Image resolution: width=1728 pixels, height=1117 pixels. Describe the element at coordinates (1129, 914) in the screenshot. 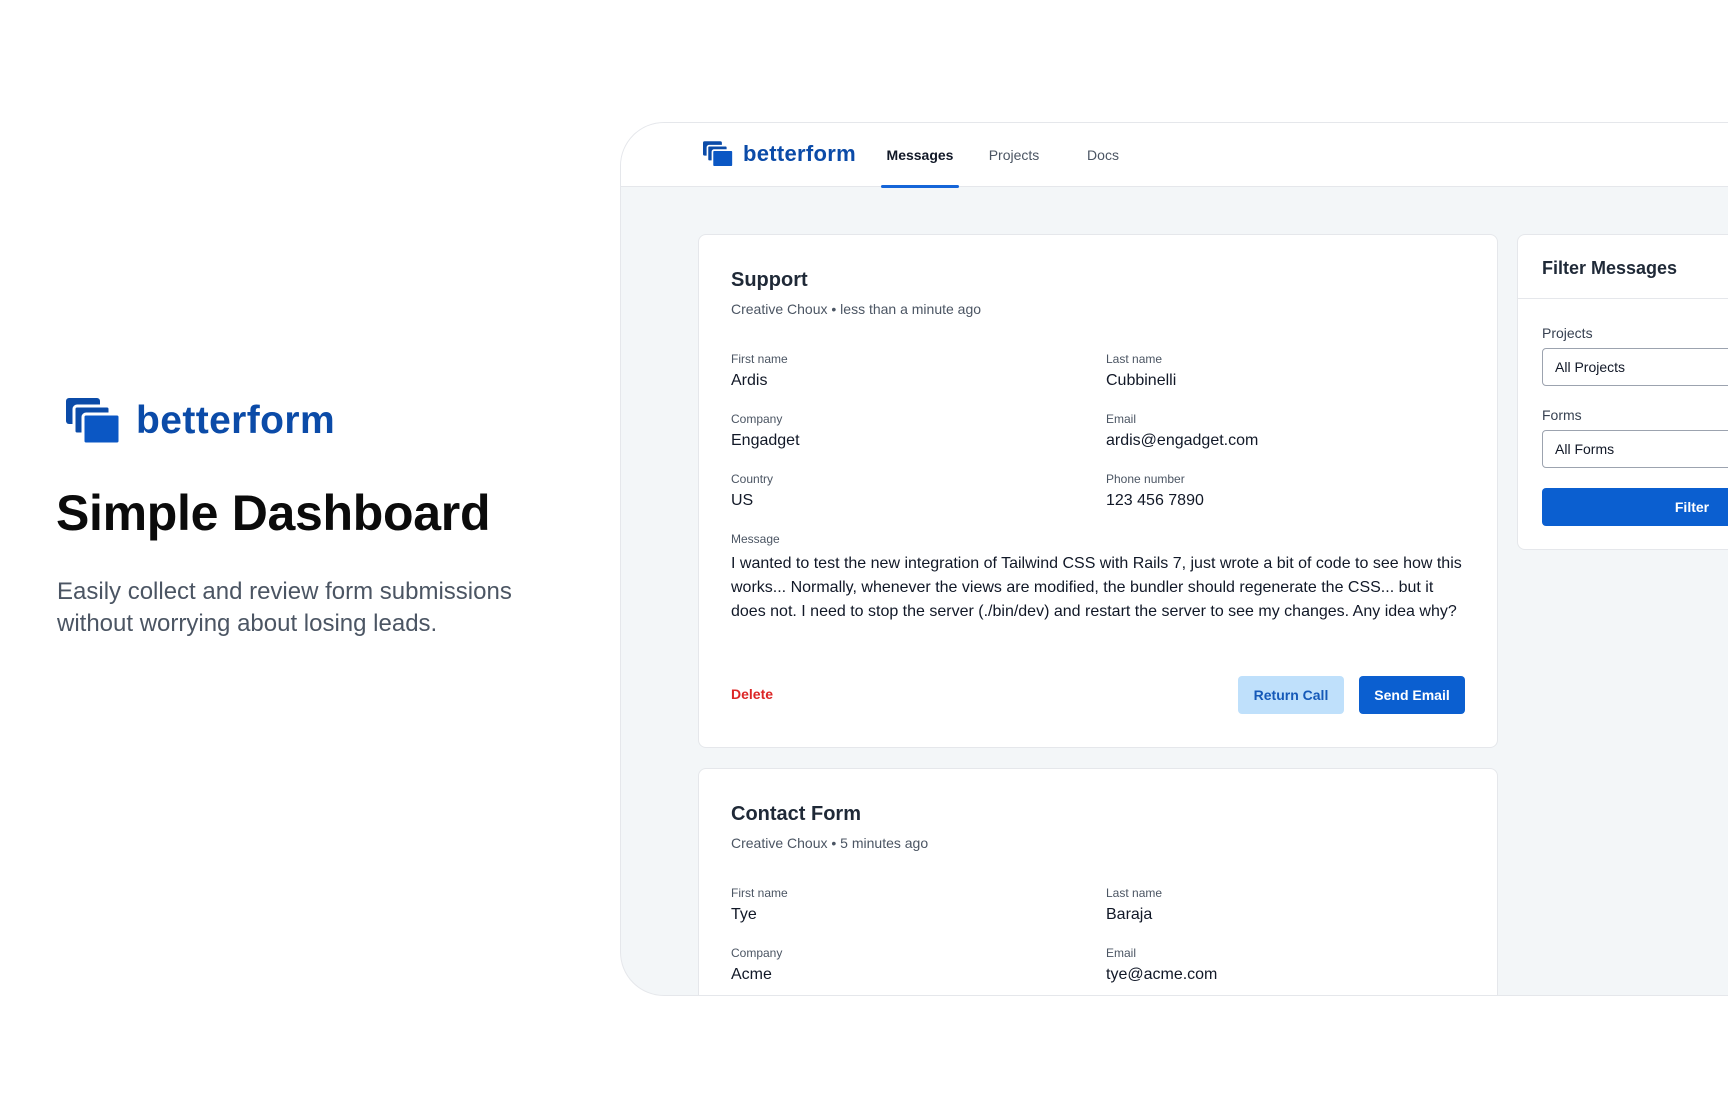

I see `field-value: Baraja` at that location.